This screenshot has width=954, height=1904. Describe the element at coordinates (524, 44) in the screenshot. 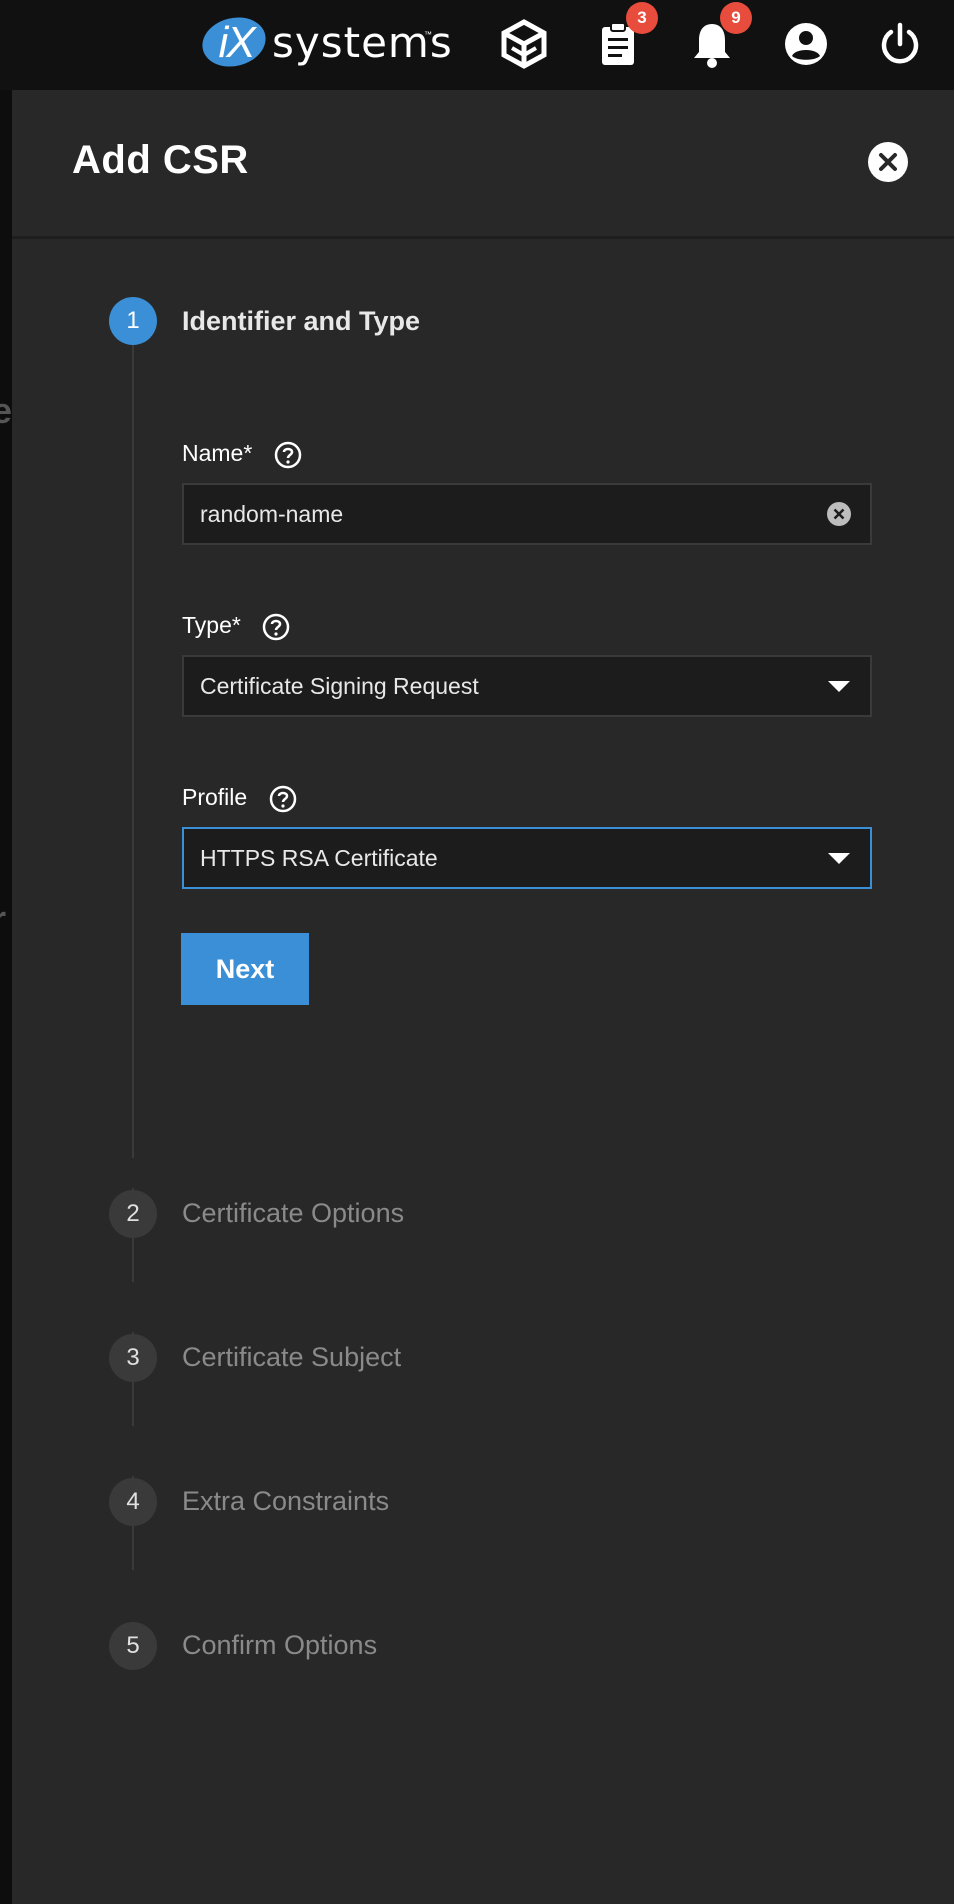

I see `truecommand-icon` at that location.